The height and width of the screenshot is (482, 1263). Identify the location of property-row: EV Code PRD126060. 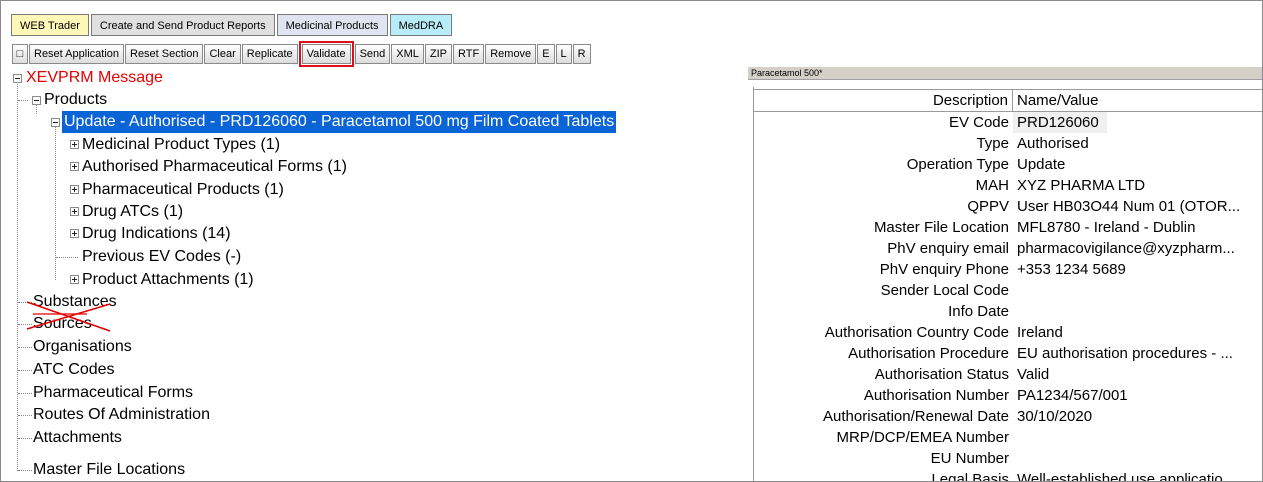
(1007, 122).